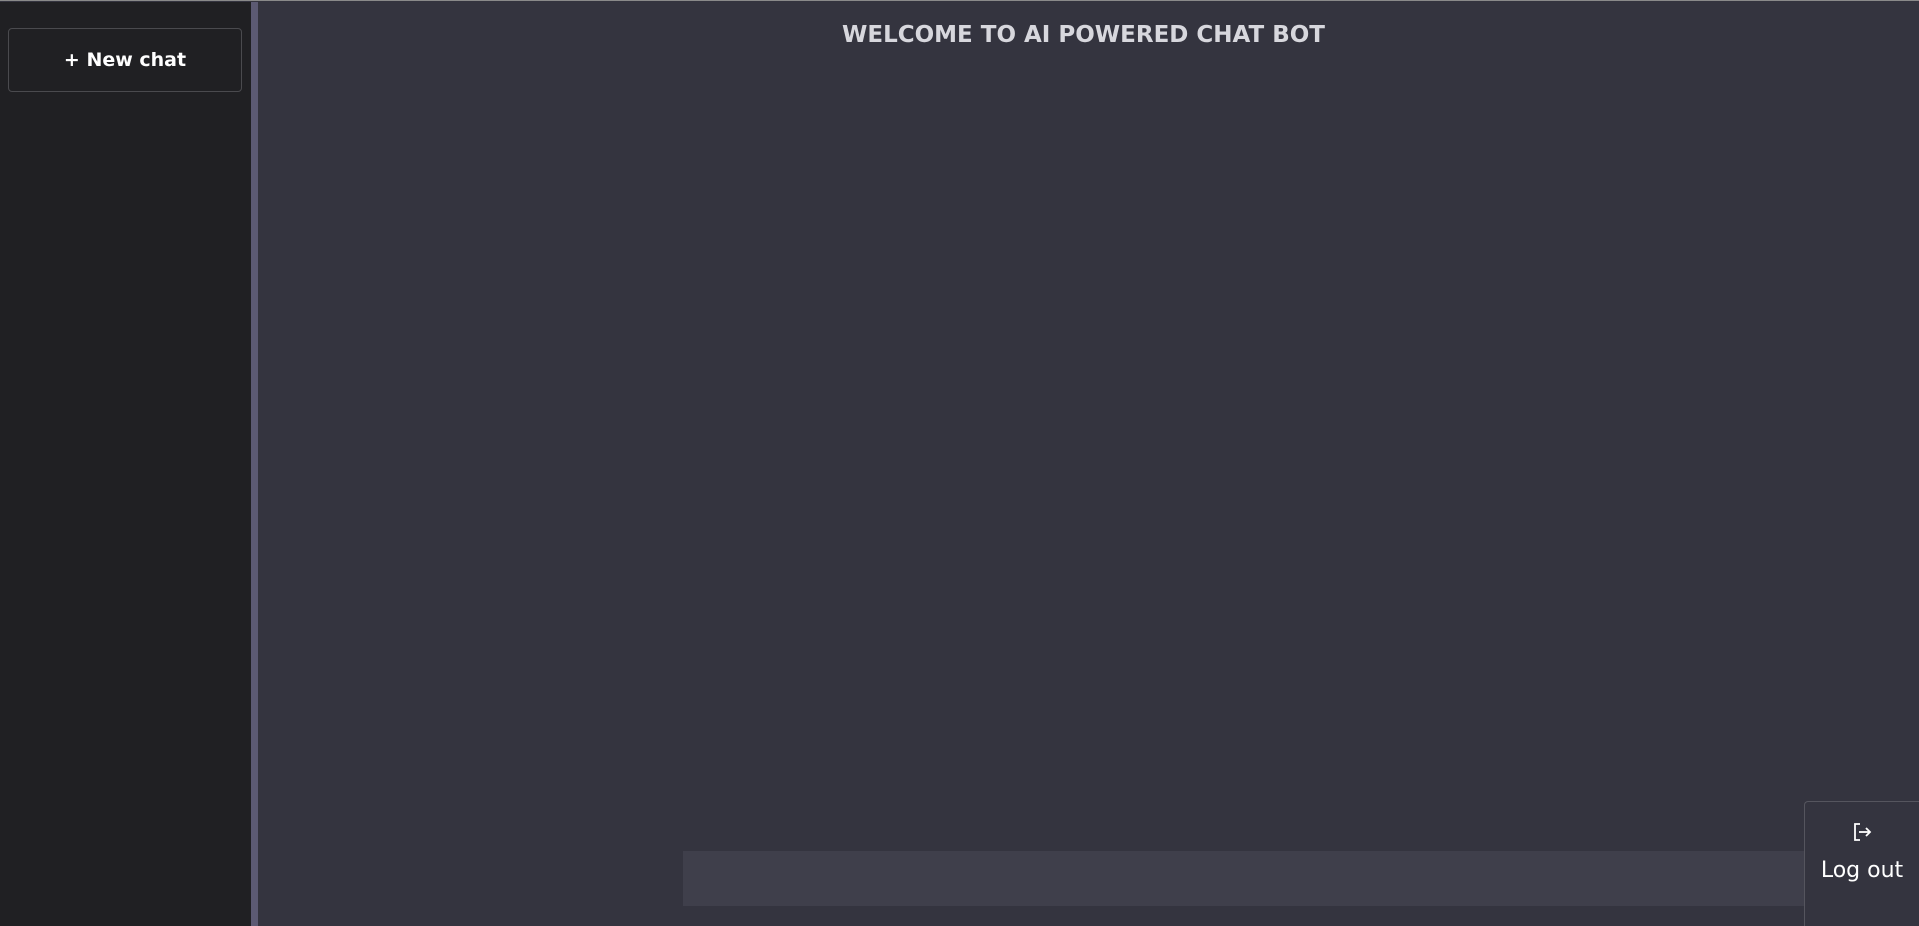 The height and width of the screenshot is (926, 1919). I want to click on message-input, so click(1301, 878).